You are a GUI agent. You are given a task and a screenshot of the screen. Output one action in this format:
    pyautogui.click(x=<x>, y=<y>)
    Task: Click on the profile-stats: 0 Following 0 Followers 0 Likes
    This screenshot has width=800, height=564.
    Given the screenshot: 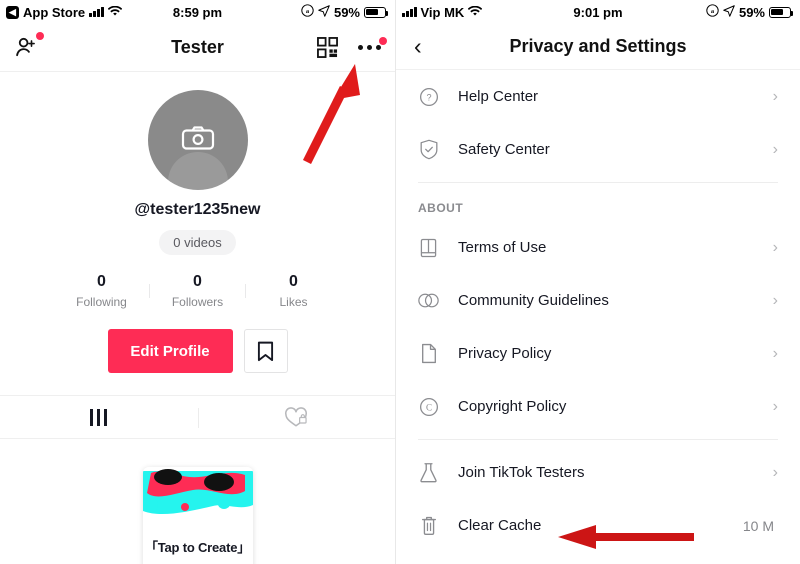 What is the action you would take?
    pyautogui.click(x=197, y=291)
    